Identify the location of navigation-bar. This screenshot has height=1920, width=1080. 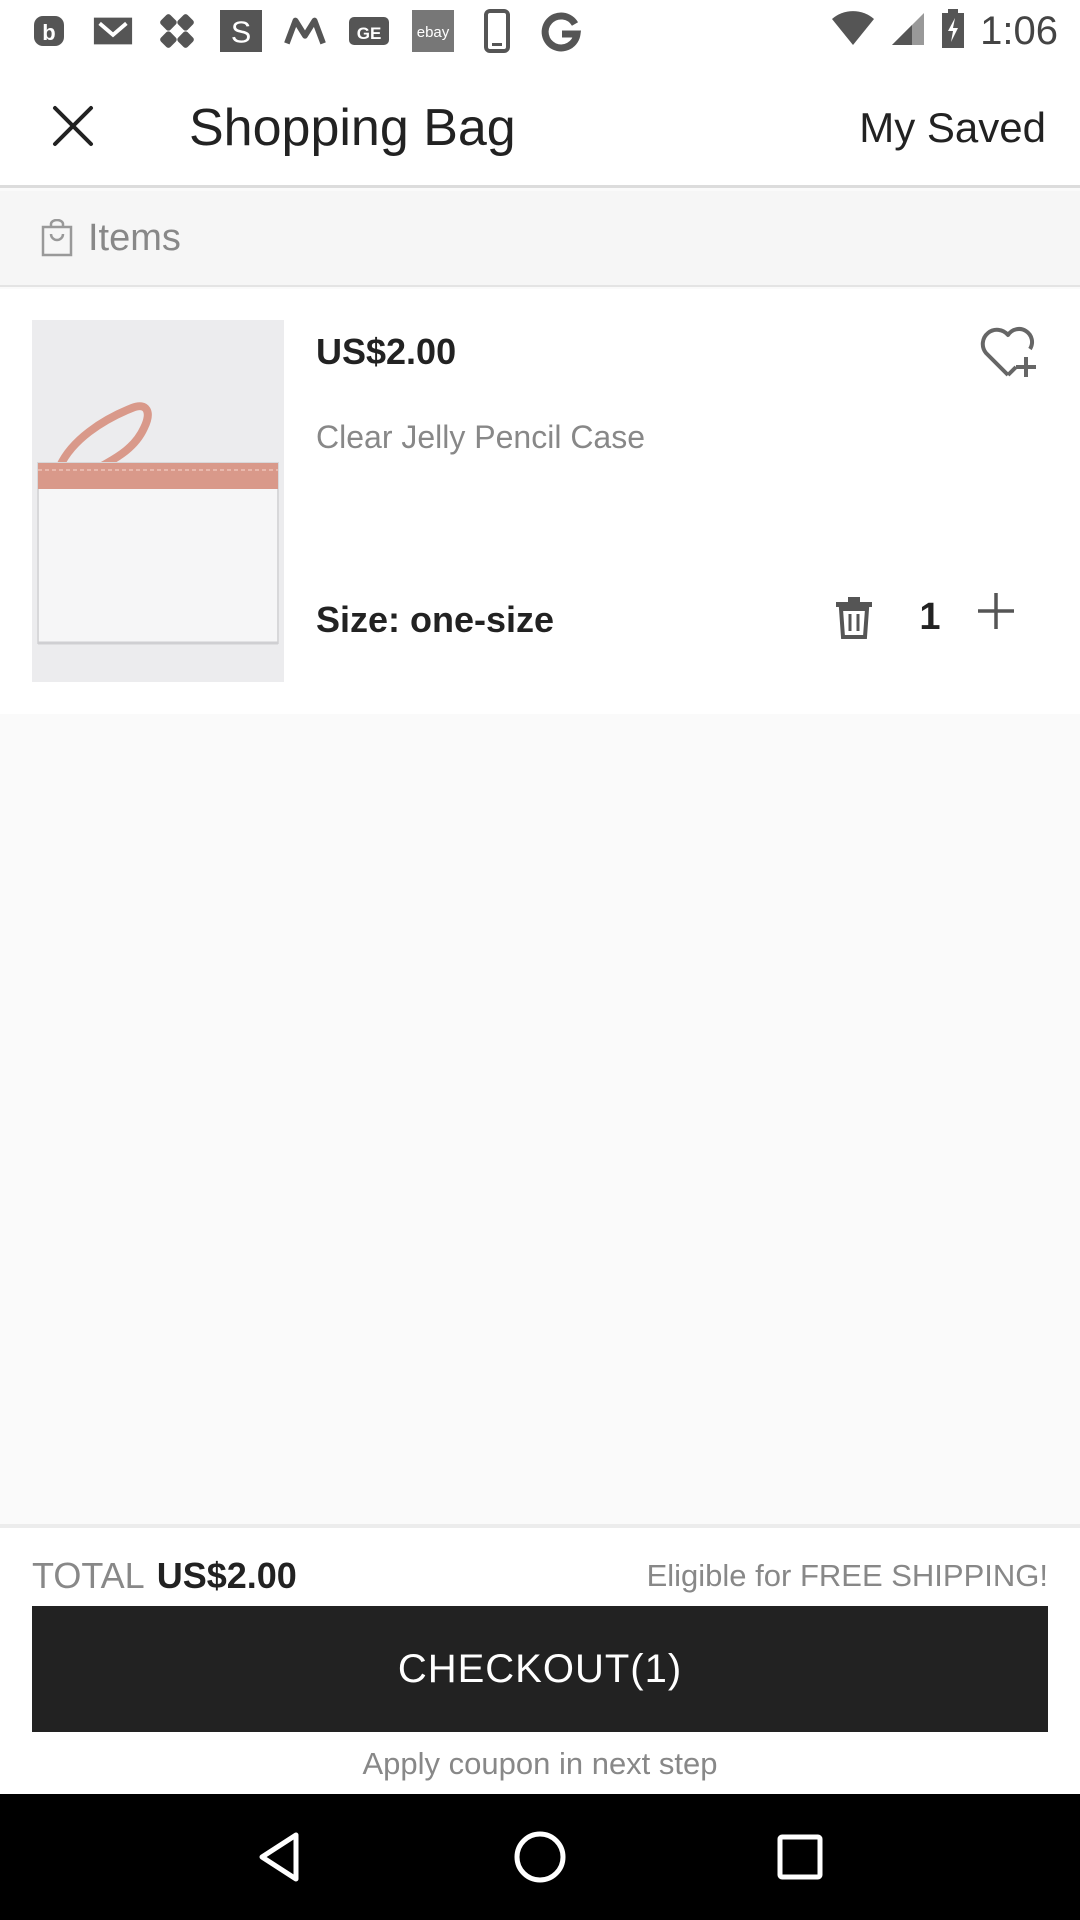
(540, 1857).